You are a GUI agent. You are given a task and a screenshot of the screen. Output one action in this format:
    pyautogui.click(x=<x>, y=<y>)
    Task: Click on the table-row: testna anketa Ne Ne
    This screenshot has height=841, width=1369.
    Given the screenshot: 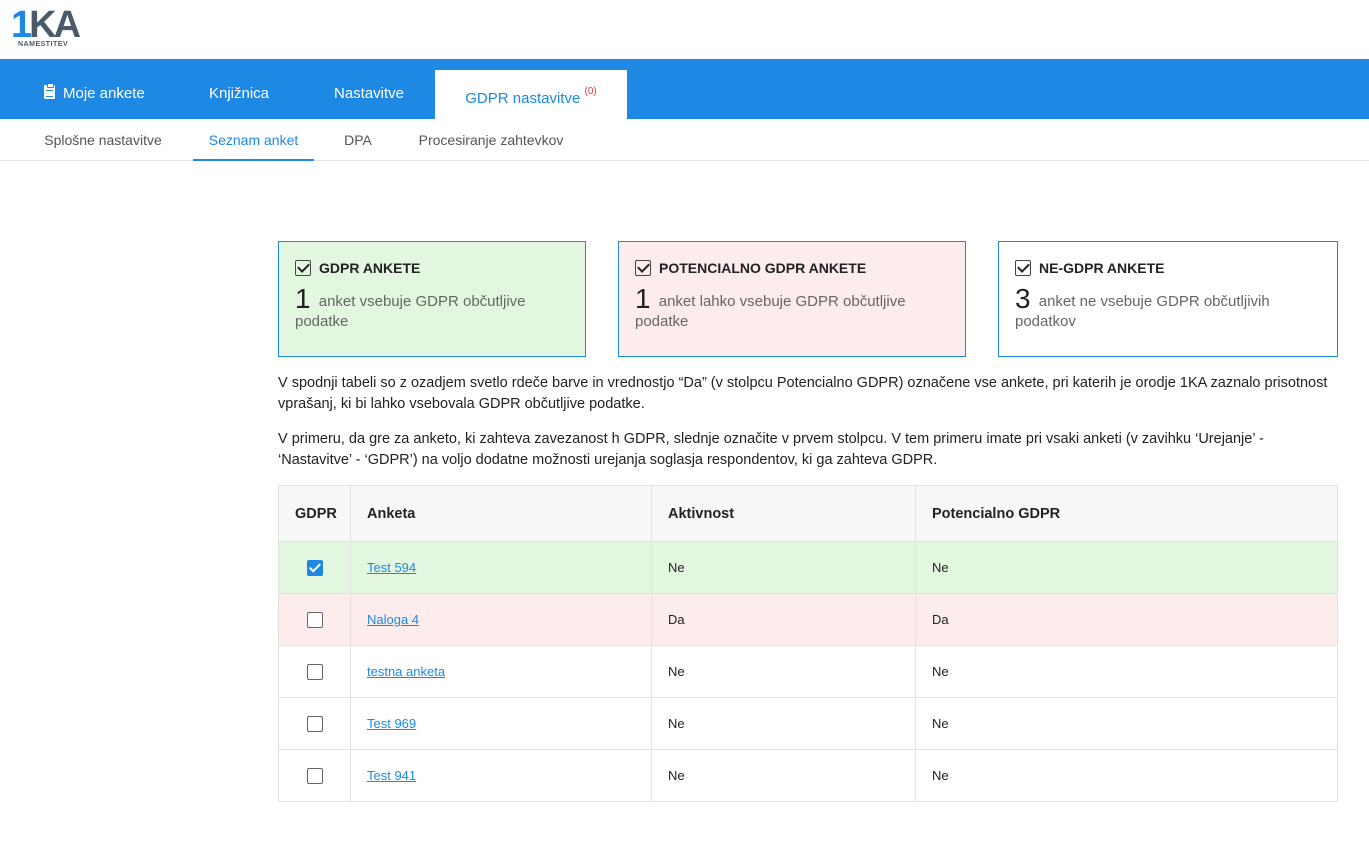 What is the action you would take?
    pyautogui.click(x=808, y=671)
    